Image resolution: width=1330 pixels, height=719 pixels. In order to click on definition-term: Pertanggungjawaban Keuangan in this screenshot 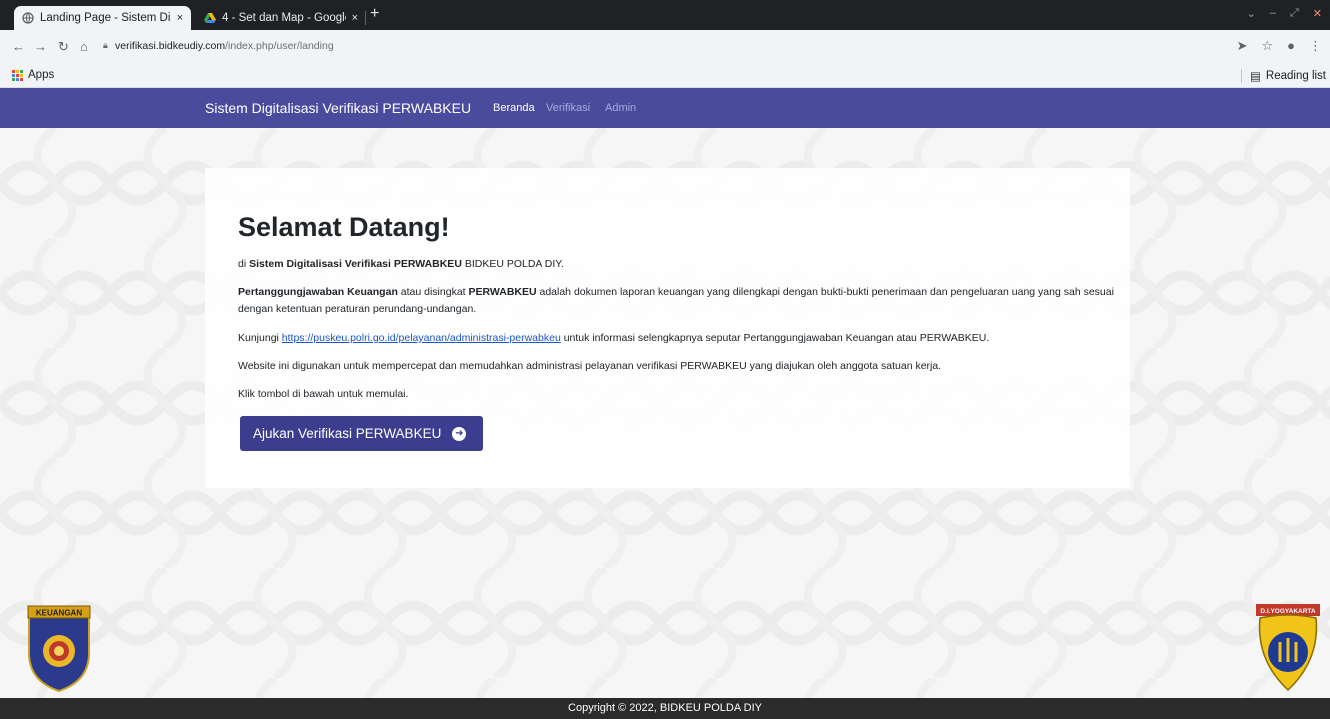, I will do `click(318, 292)`.